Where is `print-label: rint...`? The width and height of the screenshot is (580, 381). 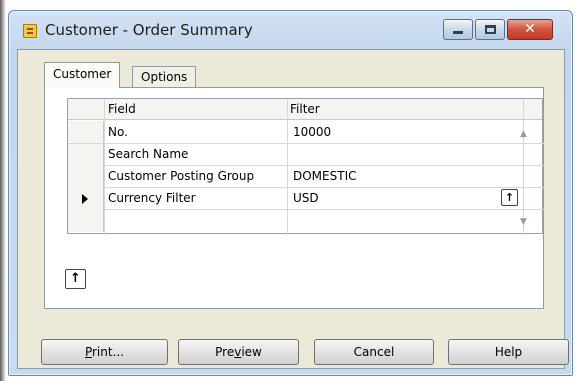
print-label: rint... is located at coordinates (108, 352).